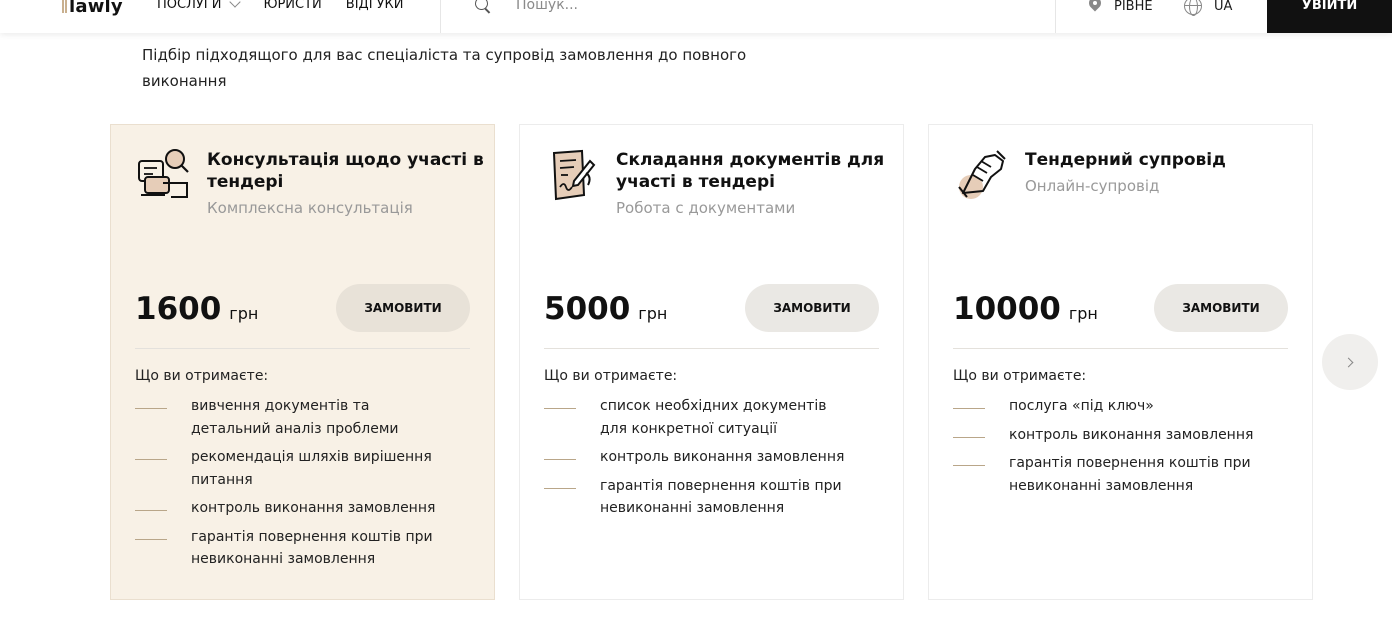  What do you see at coordinates (178, 309) in the screenshot?
I see `price-value: 1600` at bounding box center [178, 309].